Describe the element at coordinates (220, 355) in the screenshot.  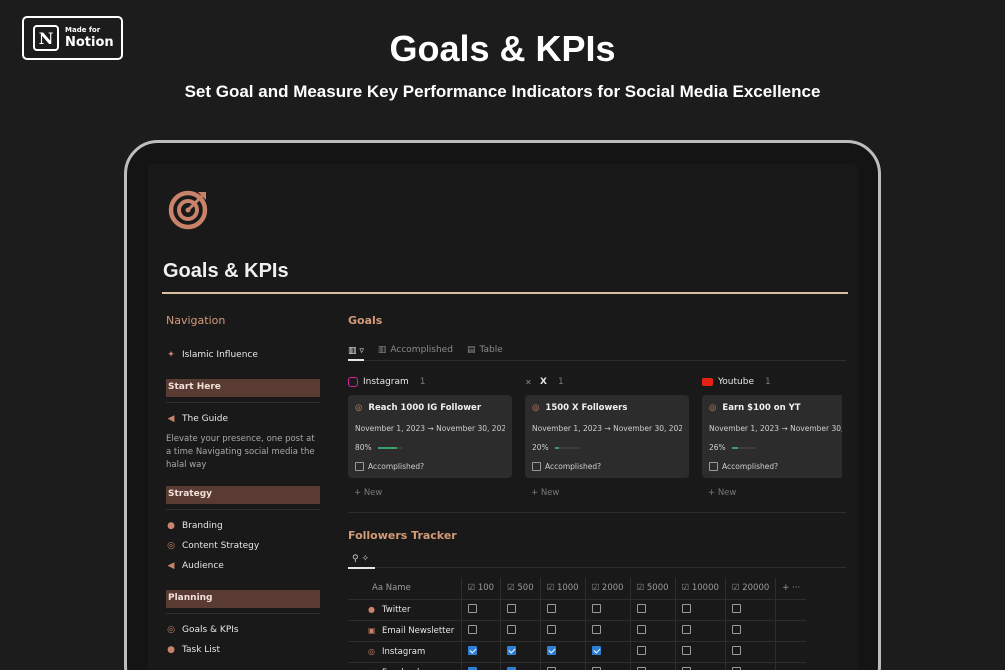
I see `nav-item-label: Islamic Influence` at that location.